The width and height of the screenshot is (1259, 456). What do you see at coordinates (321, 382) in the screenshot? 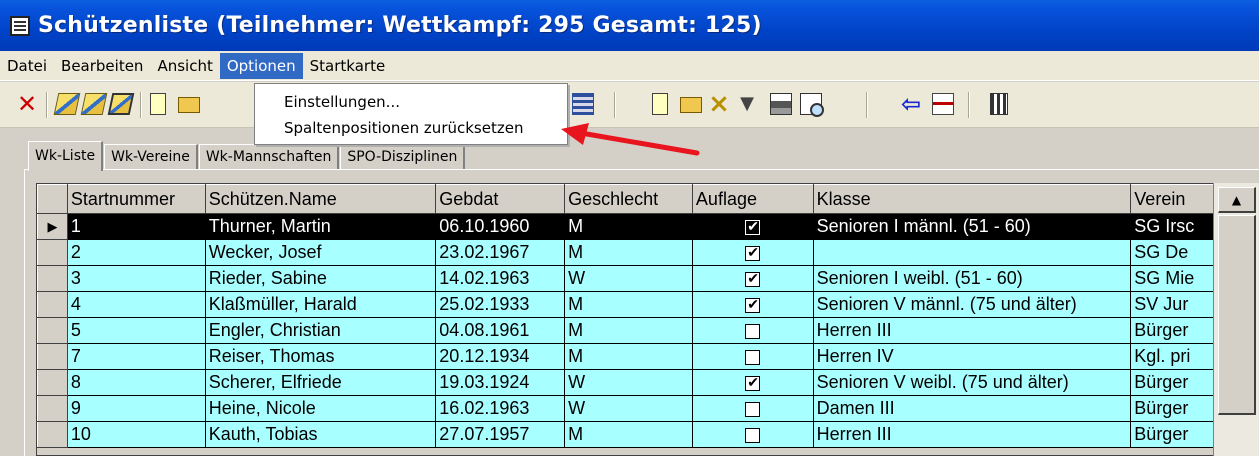
I see `cell-name: Scherer, Elfriede` at bounding box center [321, 382].